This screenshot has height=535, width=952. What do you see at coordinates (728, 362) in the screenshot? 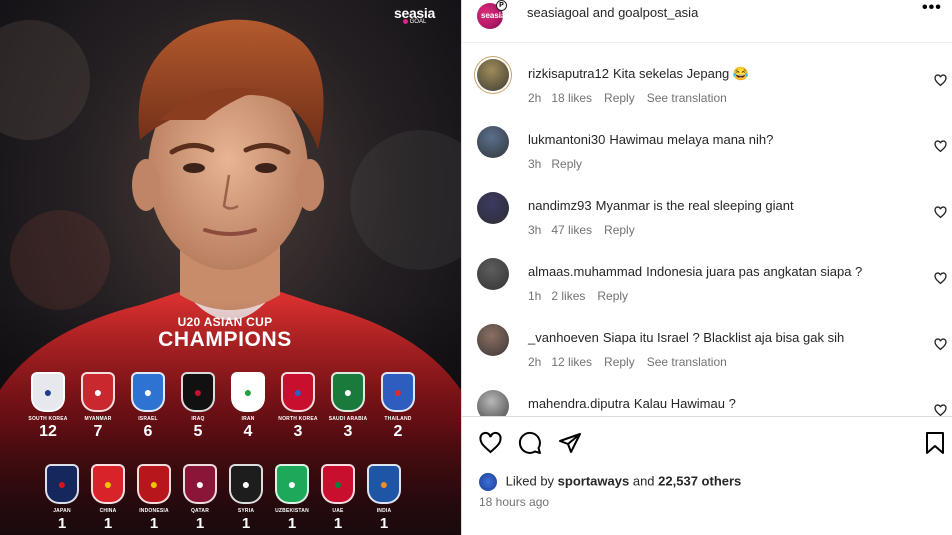
I see `comment-meta: 2h 12 likes Reply See translation` at bounding box center [728, 362].